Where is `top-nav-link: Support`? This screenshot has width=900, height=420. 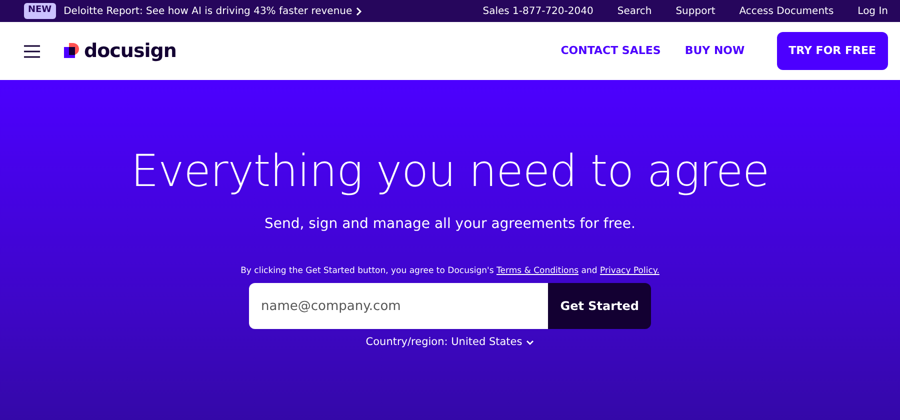 top-nav-link: Support is located at coordinates (696, 11).